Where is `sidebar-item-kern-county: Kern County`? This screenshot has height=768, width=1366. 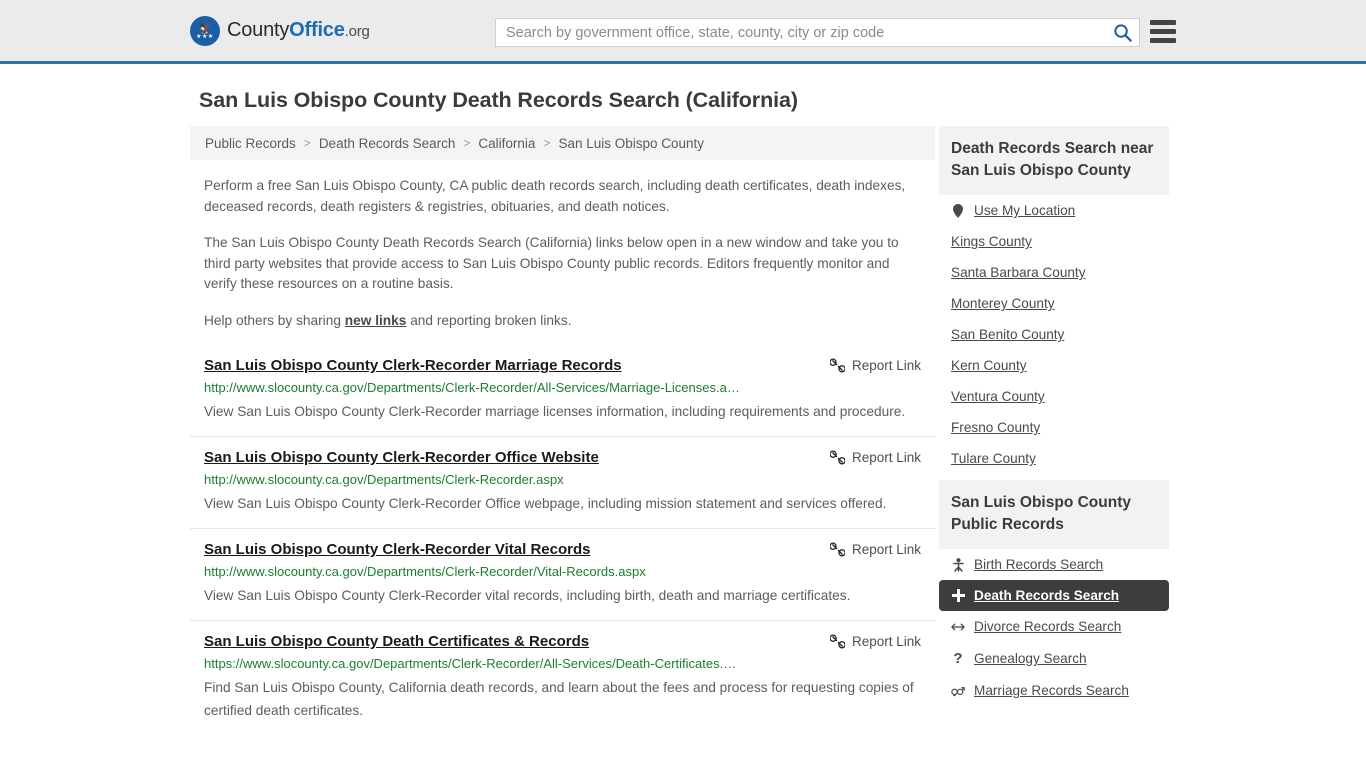
sidebar-item-kern-county: Kern County is located at coordinates (1054, 365).